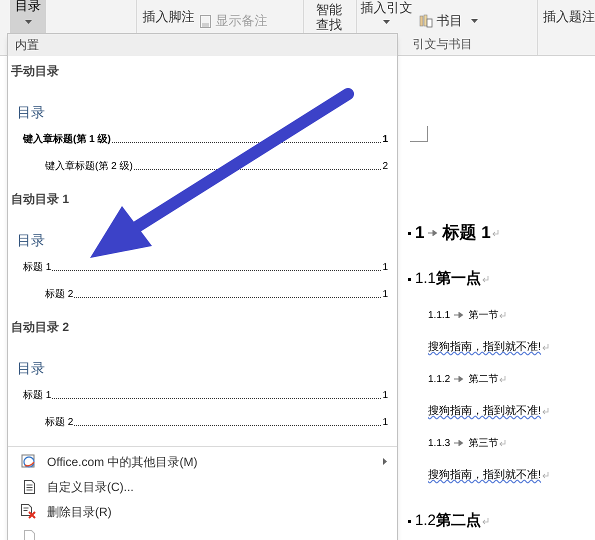  Describe the element at coordinates (386, 16) in the screenshot. I see `insert-citation-button: 插入引文` at that location.